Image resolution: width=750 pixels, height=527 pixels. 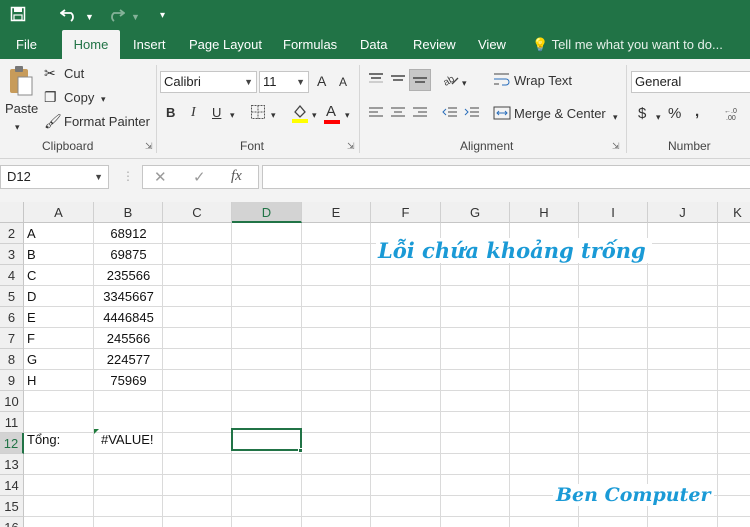 What do you see at coordinates (336, 212) in the screenshot?
I see `column-header-e: E` at bounding box center [336, 212].